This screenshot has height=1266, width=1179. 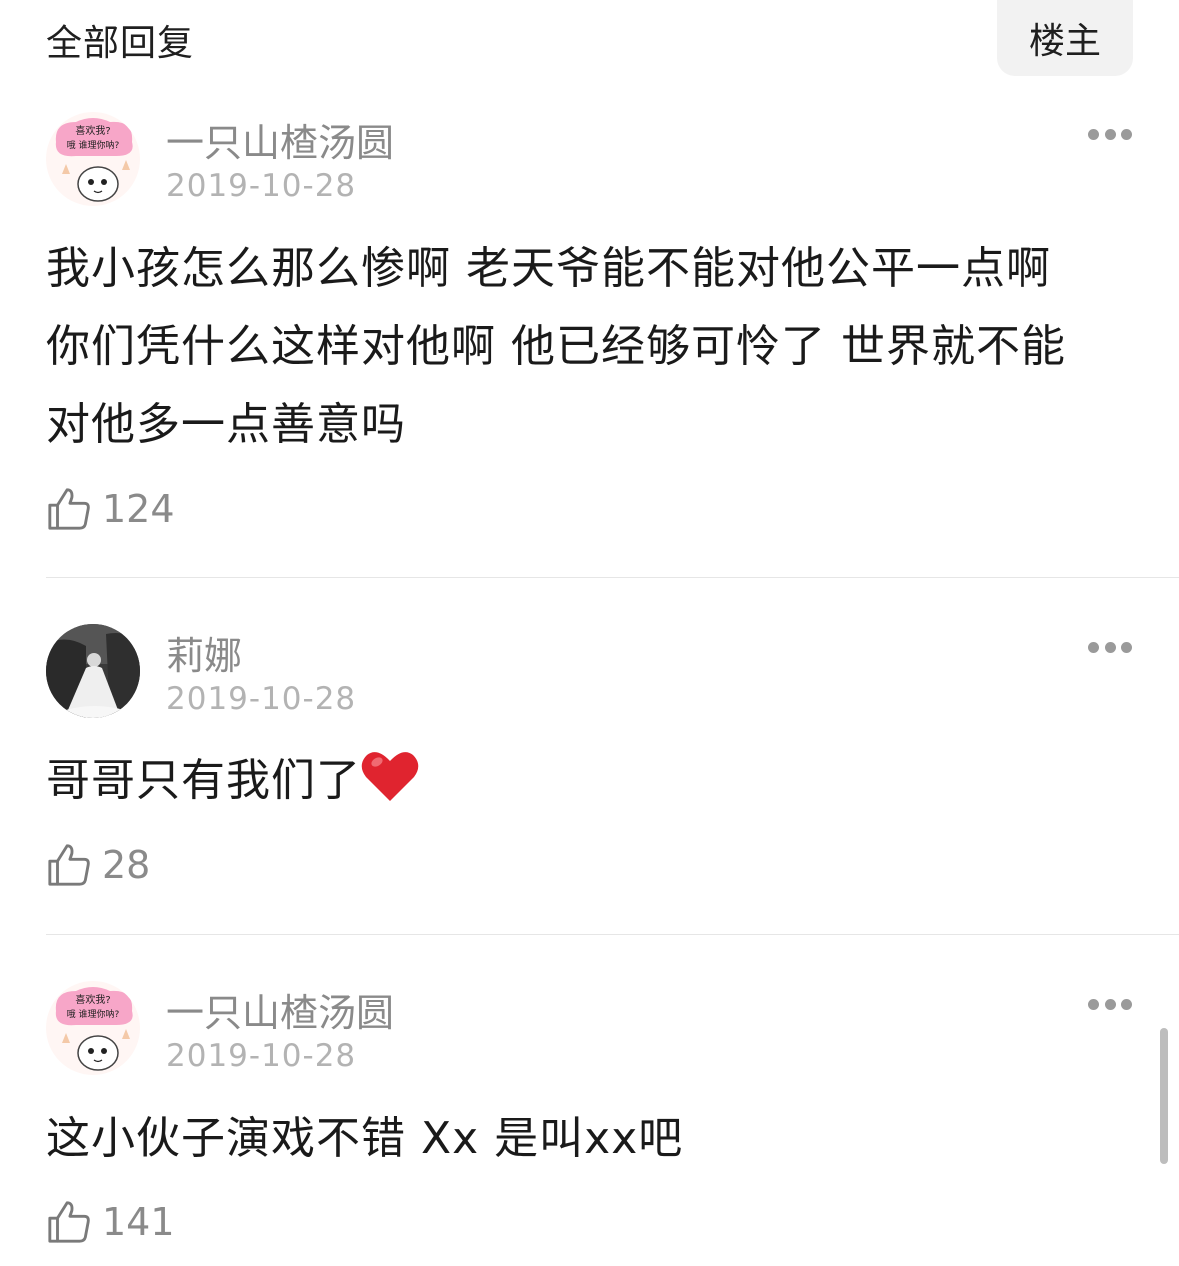 What do you see at coordinates (98, 865) in the screenshot?
I see `like-button: 28` at bounding box center [98, 865].